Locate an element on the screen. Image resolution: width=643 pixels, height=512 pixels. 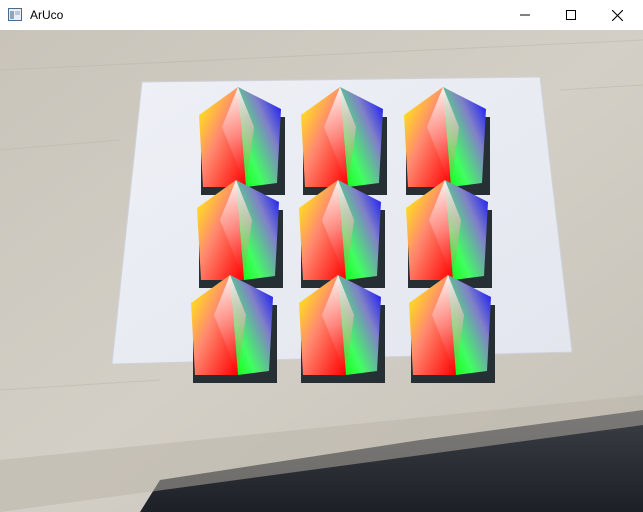
minimize-icon is located at coordinates (525, 15).